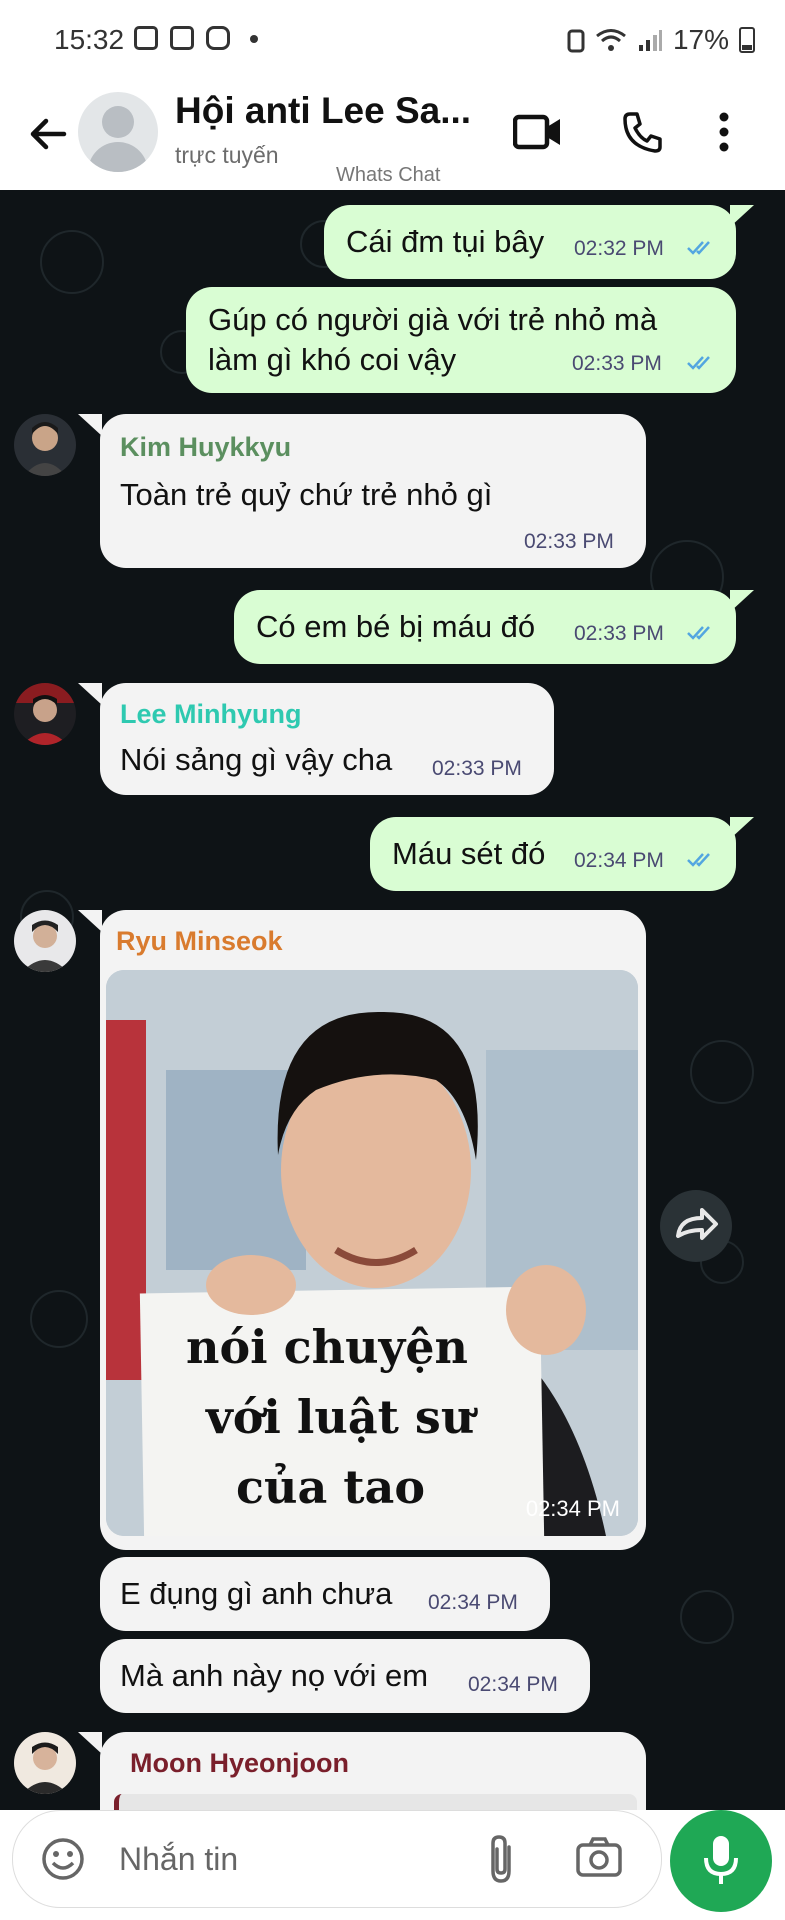 The height and width of the screenshot is (1920, 785). I want to click on app-name: Whats Chat, so click(388, 175).